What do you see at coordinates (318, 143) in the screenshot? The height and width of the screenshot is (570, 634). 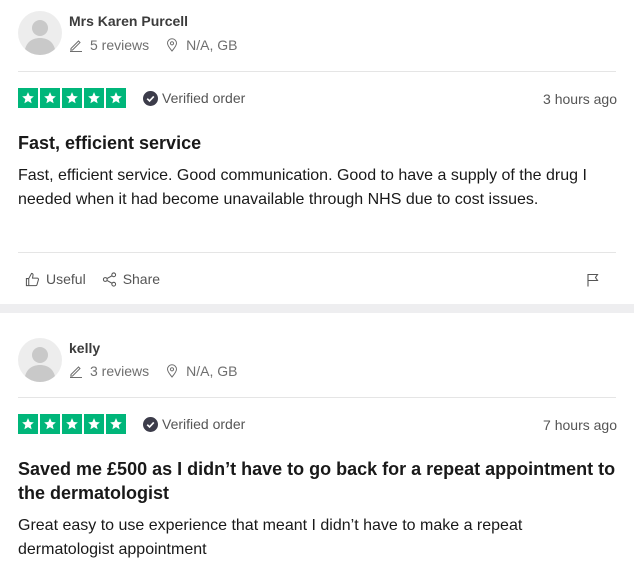 I see `review-title: Fast, efficient service` at bounding box center [318, 143].